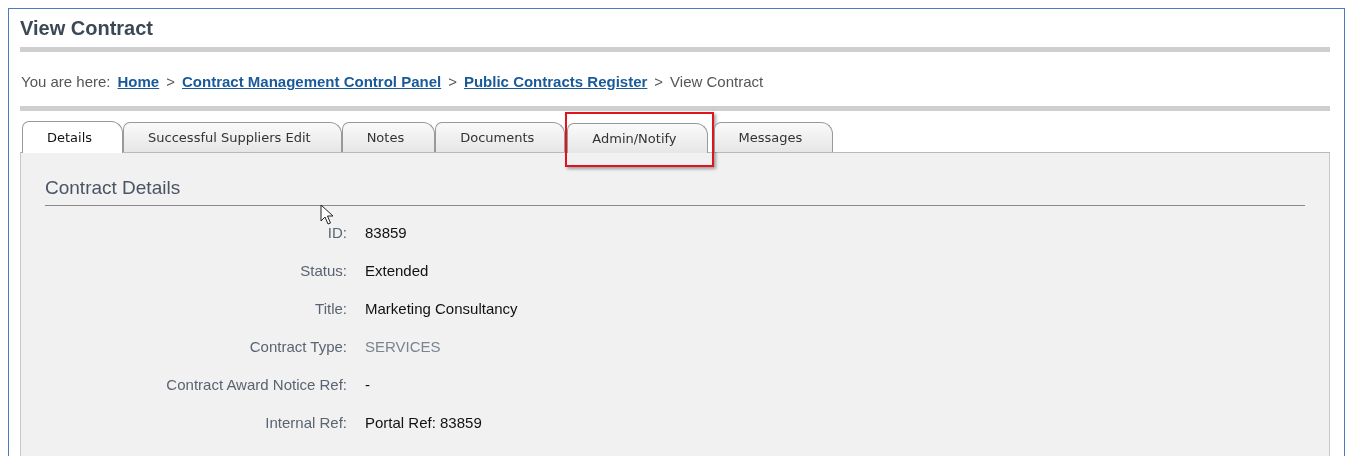  I want to click on field-value: SERVICES, so click(403, 346).